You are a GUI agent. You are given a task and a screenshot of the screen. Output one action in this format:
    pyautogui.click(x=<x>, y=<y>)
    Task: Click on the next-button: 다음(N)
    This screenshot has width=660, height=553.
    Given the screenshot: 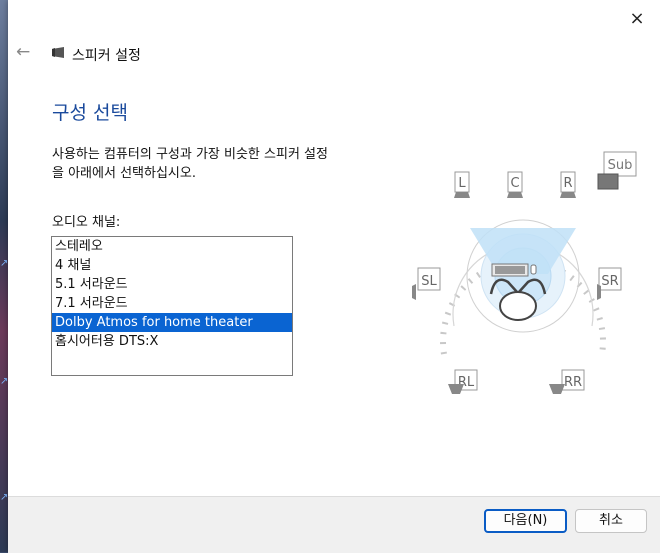 What is the action you would take?
    pyautogui.click(x=525, y=521)
    